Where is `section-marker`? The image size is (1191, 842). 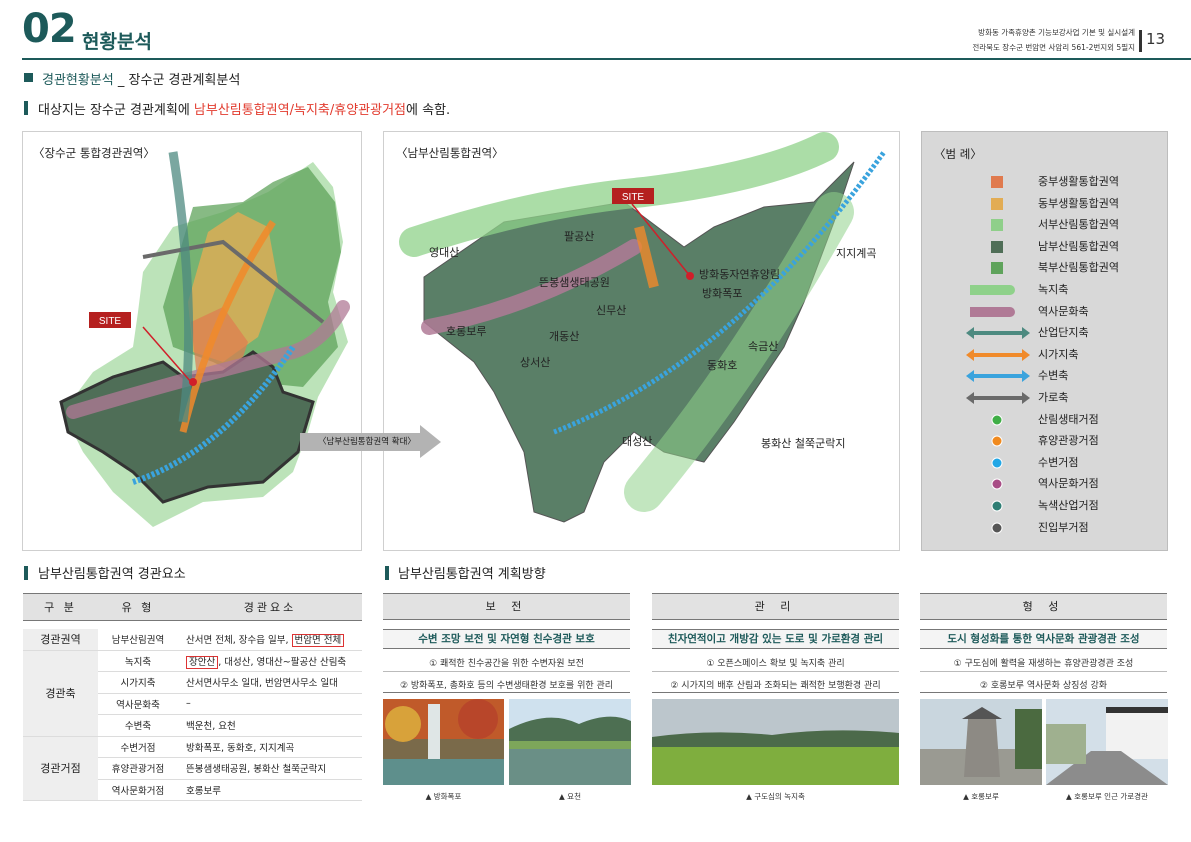
section-marker is located at coordinates (28, 77).